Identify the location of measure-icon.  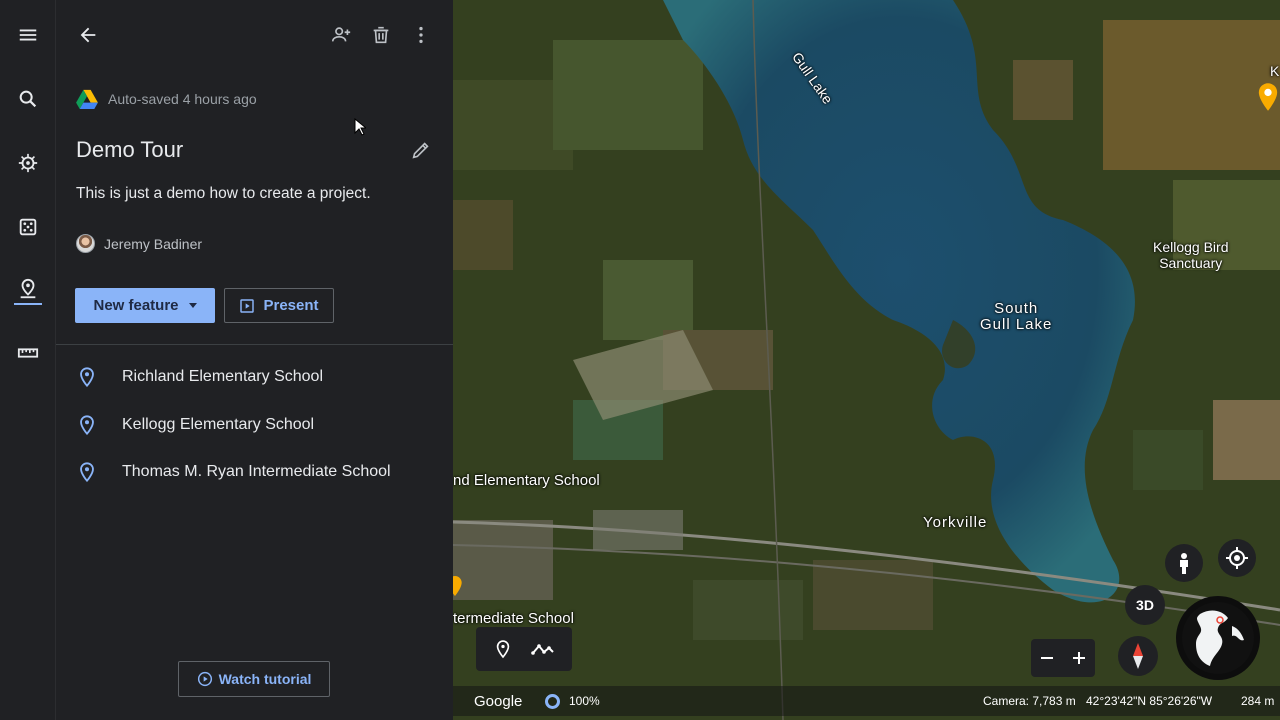
(28, 353).